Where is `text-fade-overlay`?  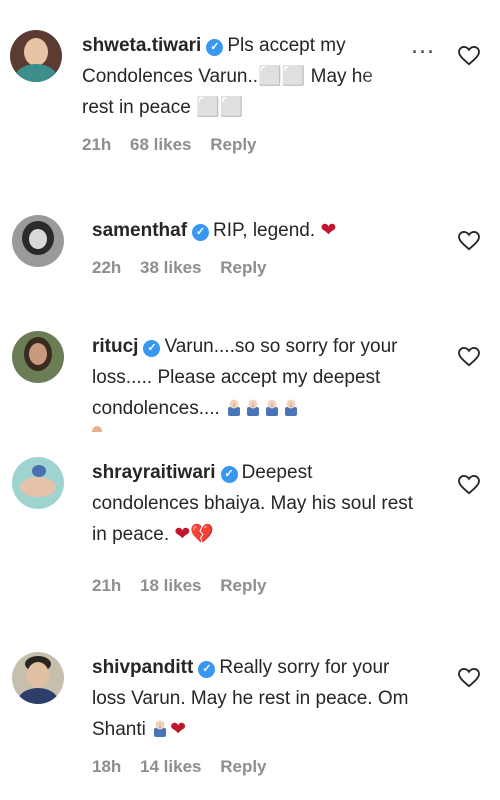
text-fade-overlay is located at coordinates (390, 78).